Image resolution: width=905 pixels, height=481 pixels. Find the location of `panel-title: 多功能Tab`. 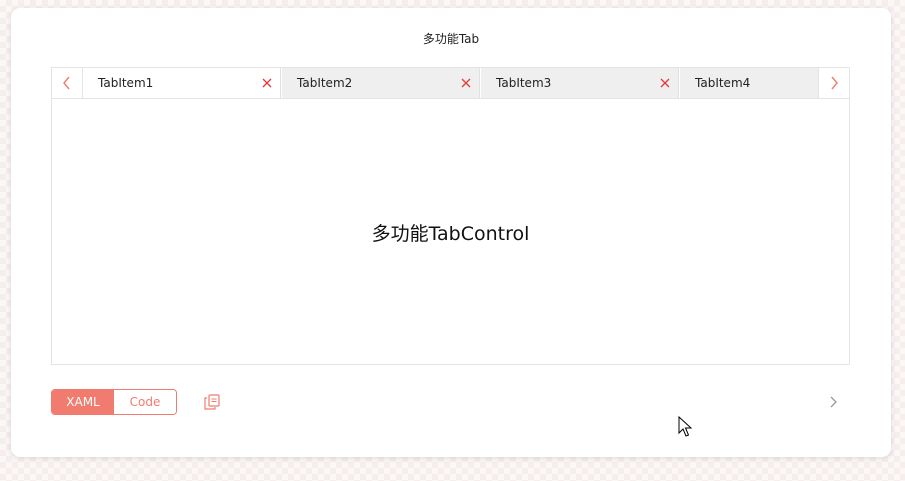

panel-title: 多功能Tab is located at coordinates (451, 39).